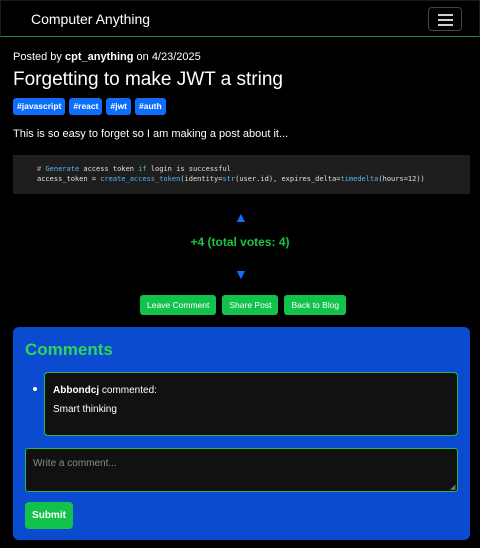  I want to click on comment-author-line: Abbondcj commented:, so click(105, 390).